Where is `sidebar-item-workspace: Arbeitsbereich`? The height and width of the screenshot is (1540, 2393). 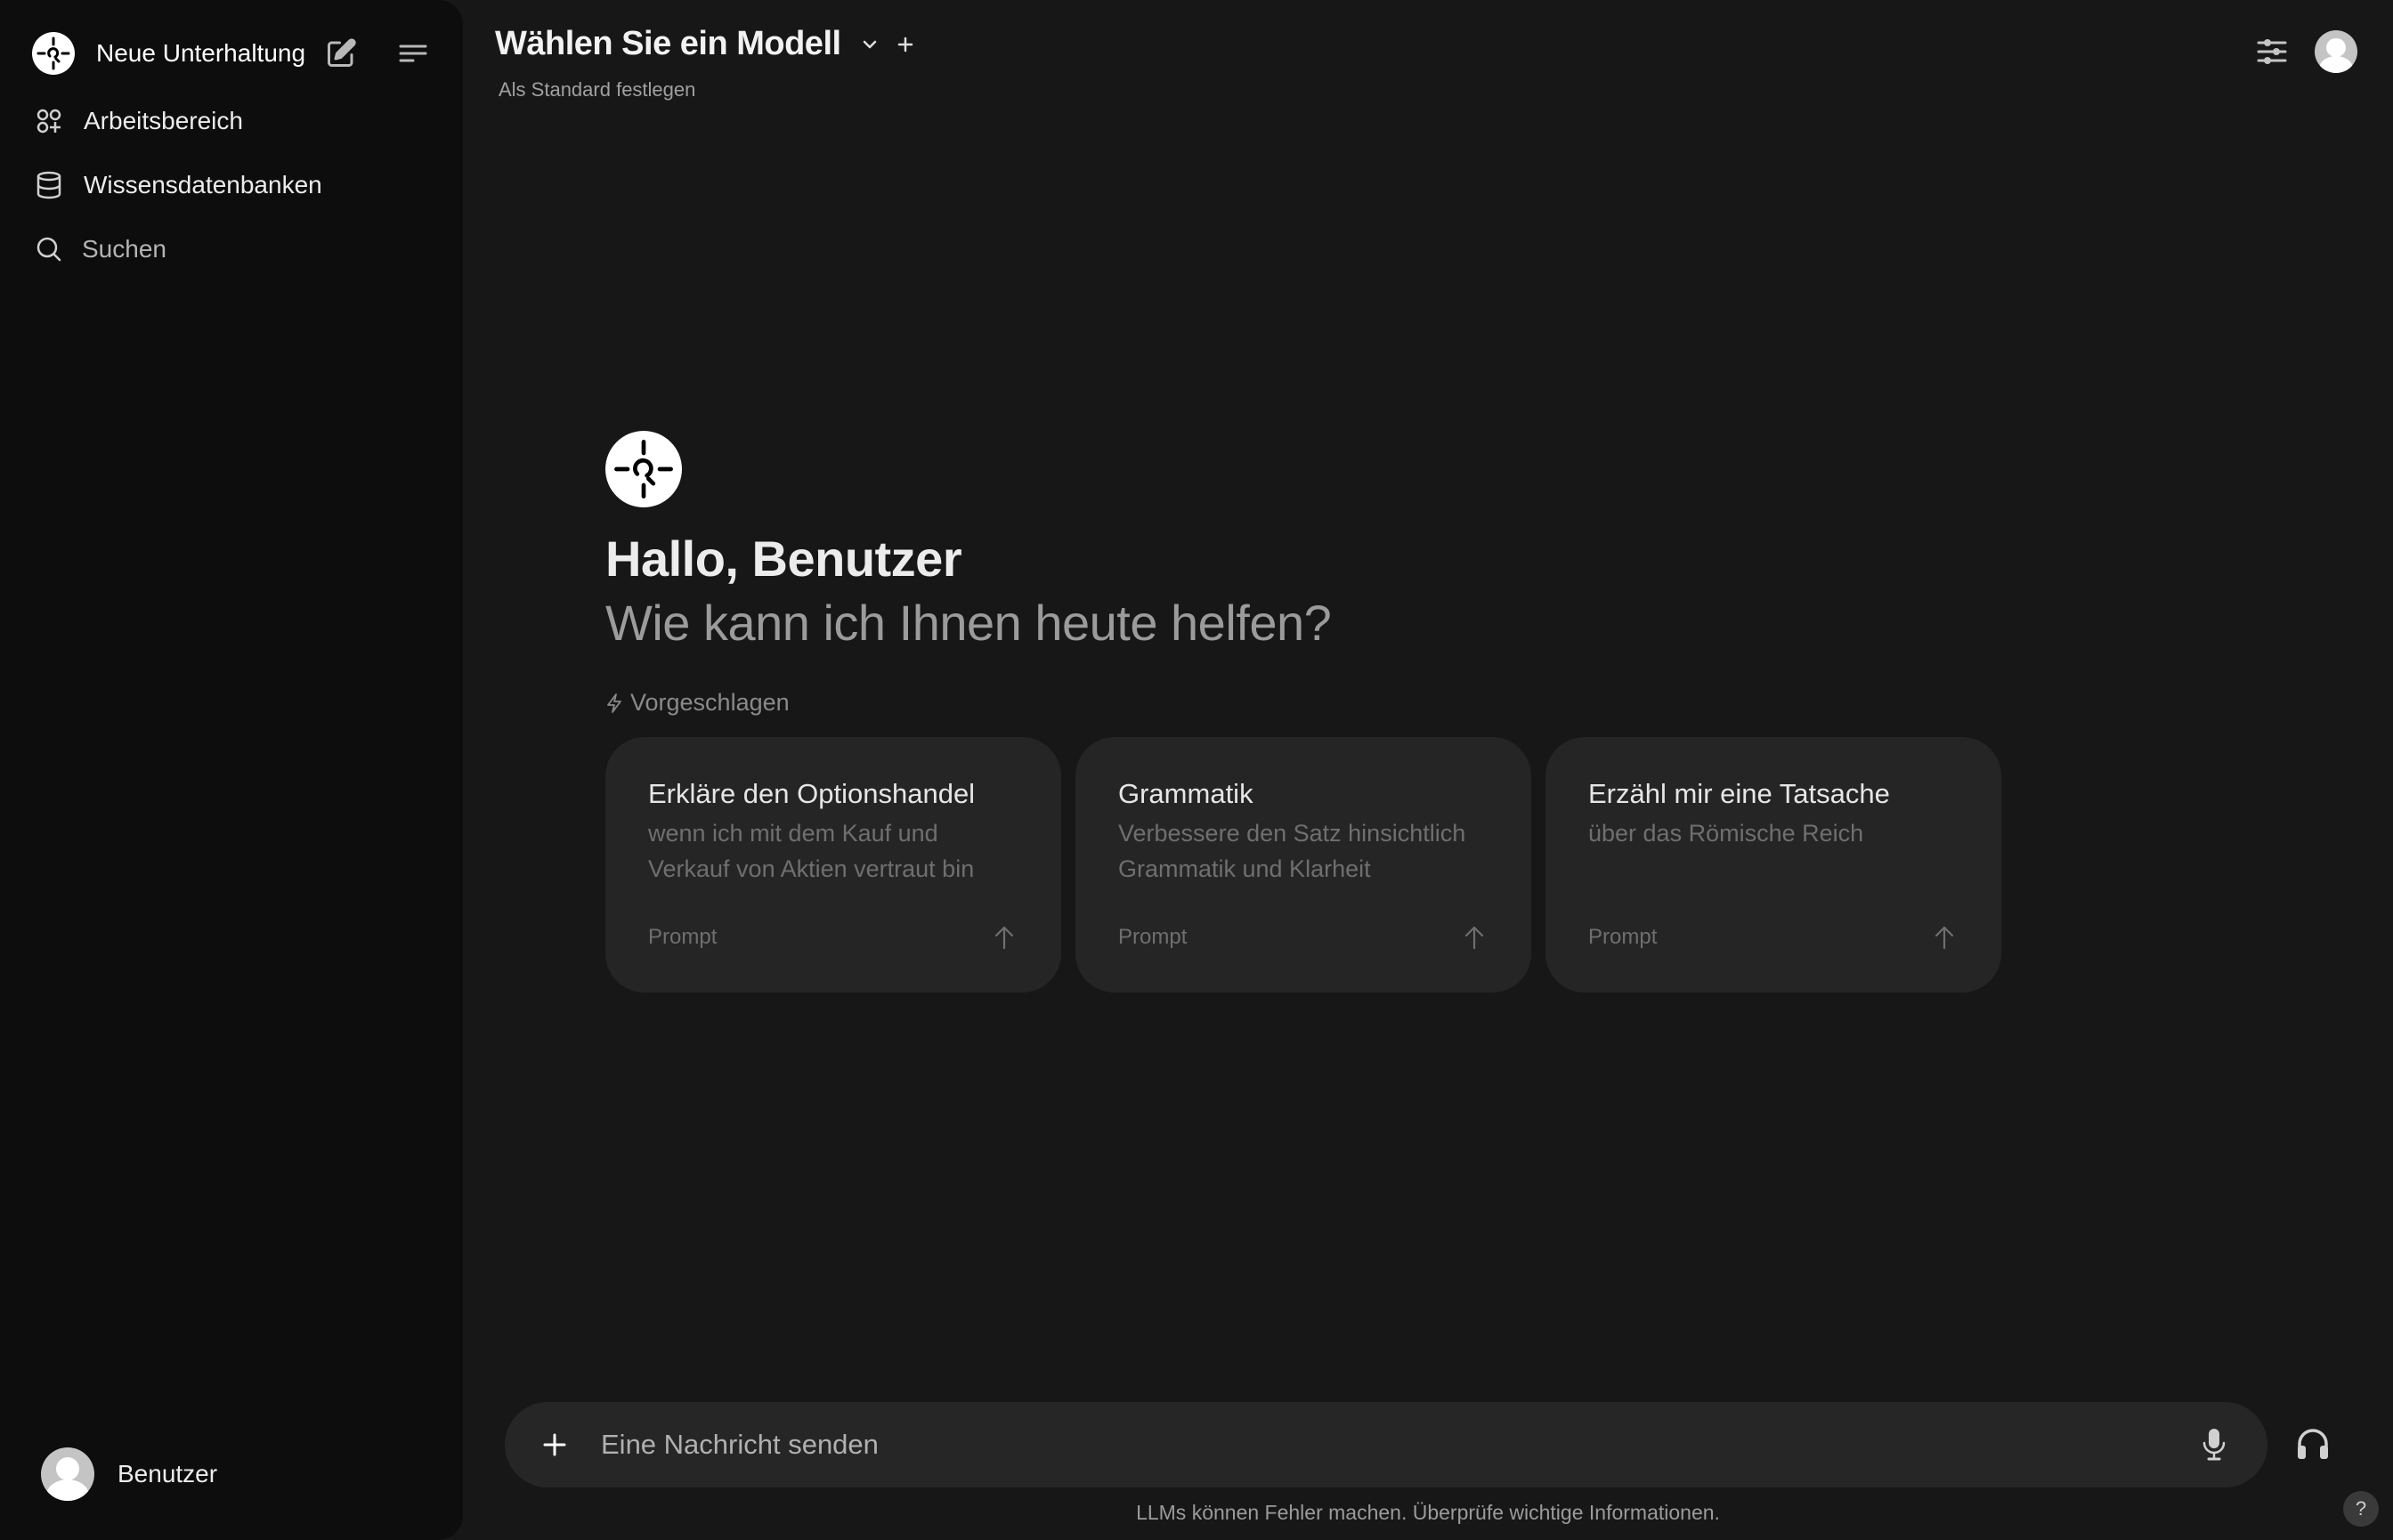 sidebar-item-workspace: Arbeitsbereich is located at coordinates (139, 121).